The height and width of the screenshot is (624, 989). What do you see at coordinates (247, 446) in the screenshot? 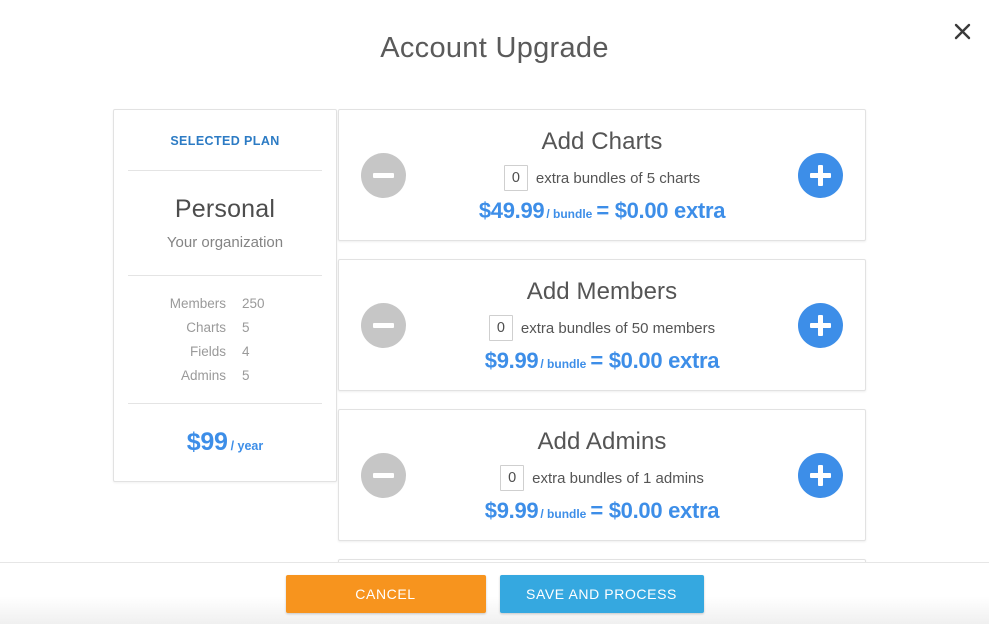
I see `plan-price-period: / year` at bounding box center [247, 446].